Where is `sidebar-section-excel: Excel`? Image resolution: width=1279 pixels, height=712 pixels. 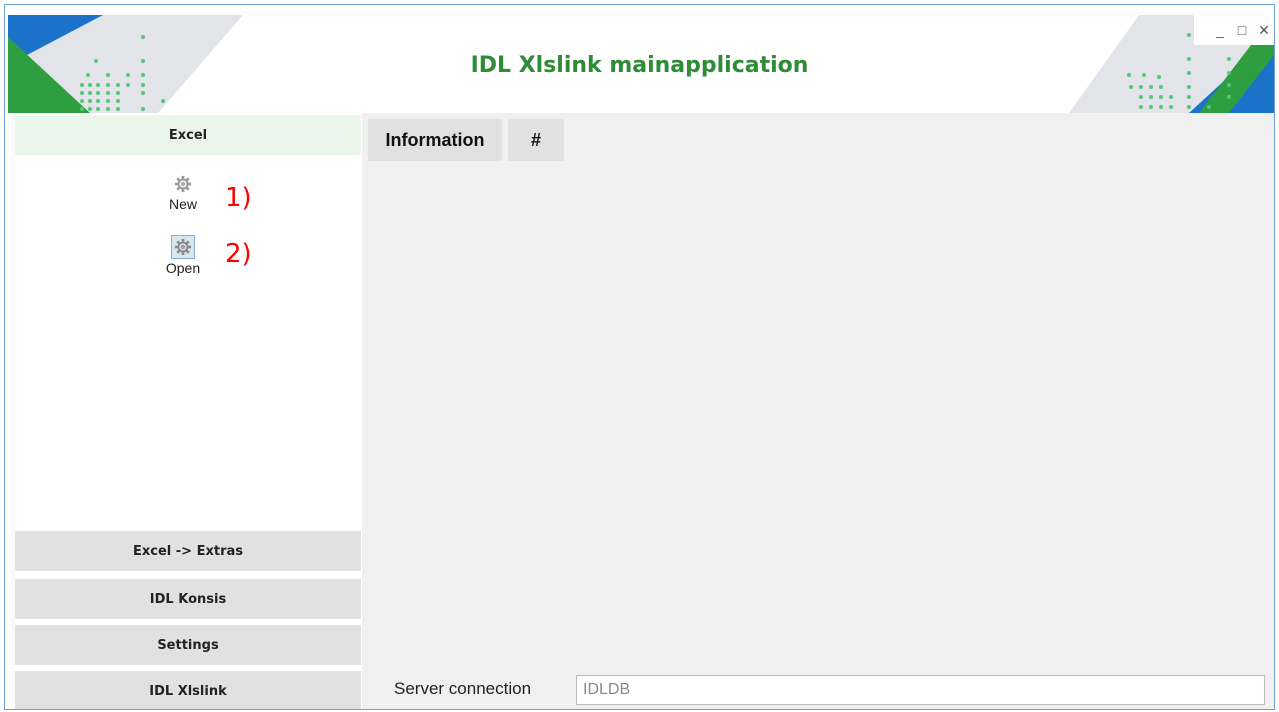 sidebar-section-excel: Excel is located at coordinates (188, 135).